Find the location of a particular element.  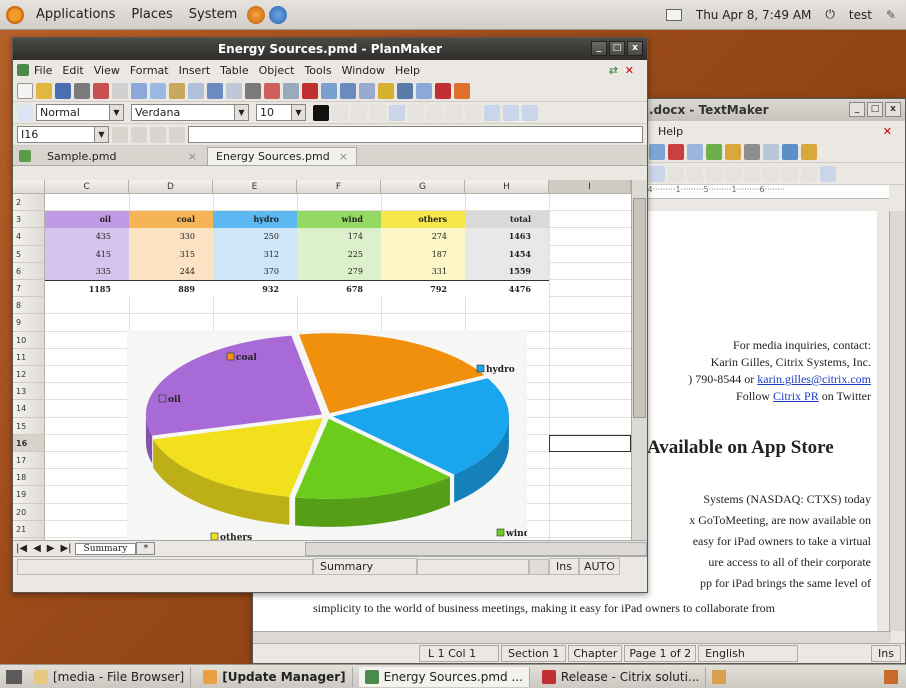

table-cell: 250 is located at coordinates (255, 237).